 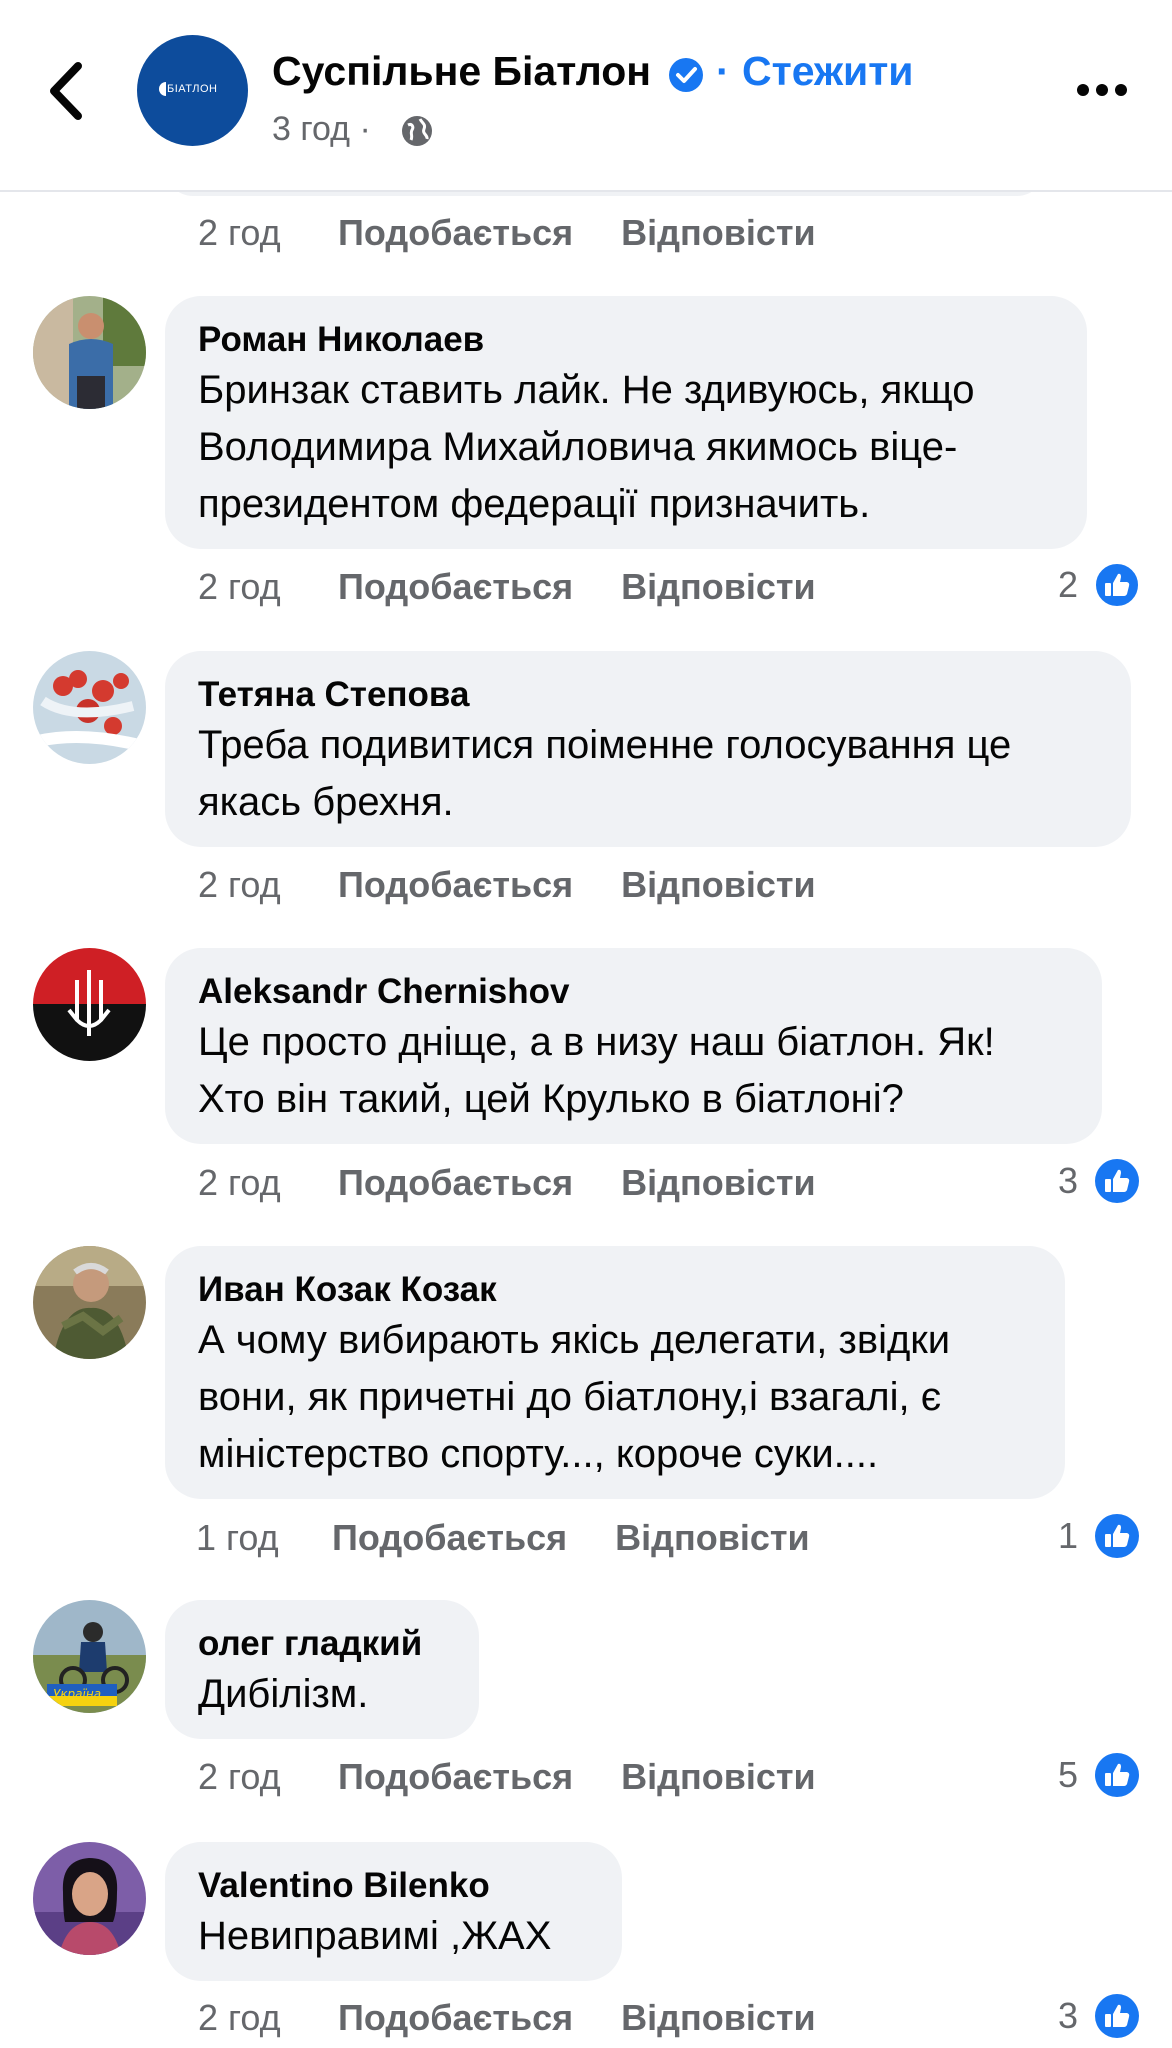 What do you see at coordinates (321, 129) in the screenshot?
I see `post-time: 3 год ·` at bounding box center [321, 129].